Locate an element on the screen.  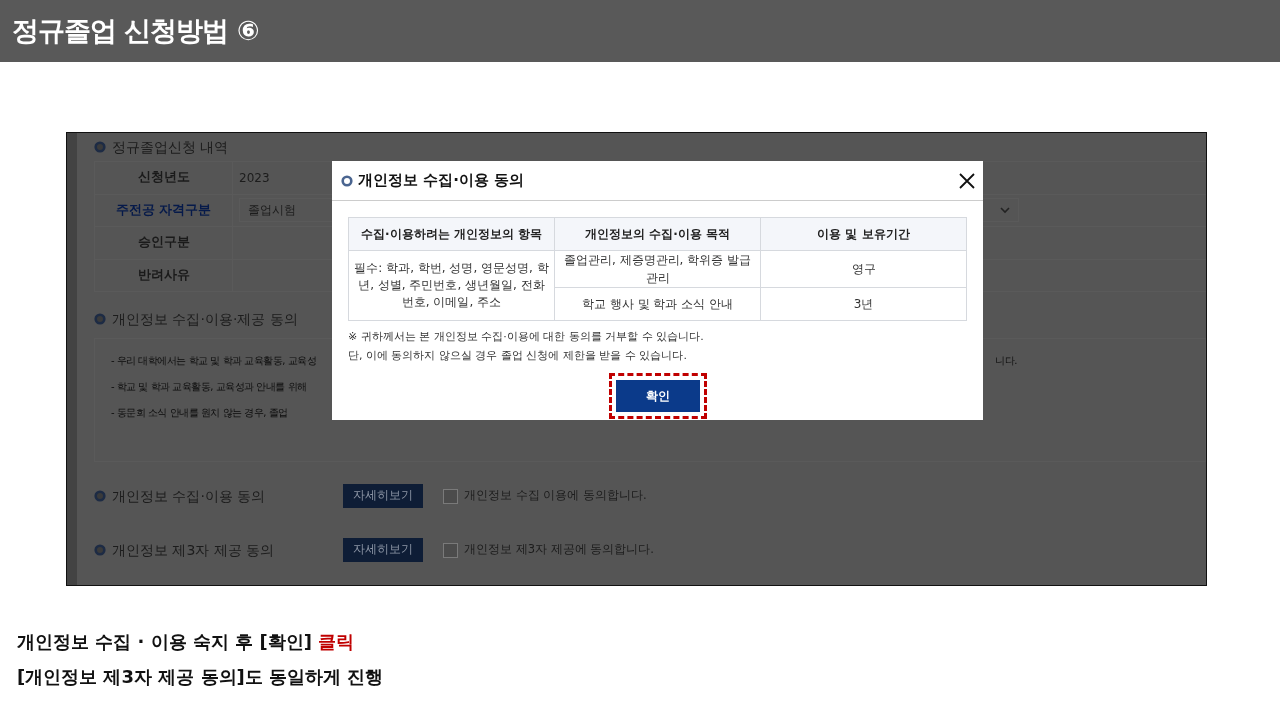
field-value: 2023 is located at coordinates (254, 178).